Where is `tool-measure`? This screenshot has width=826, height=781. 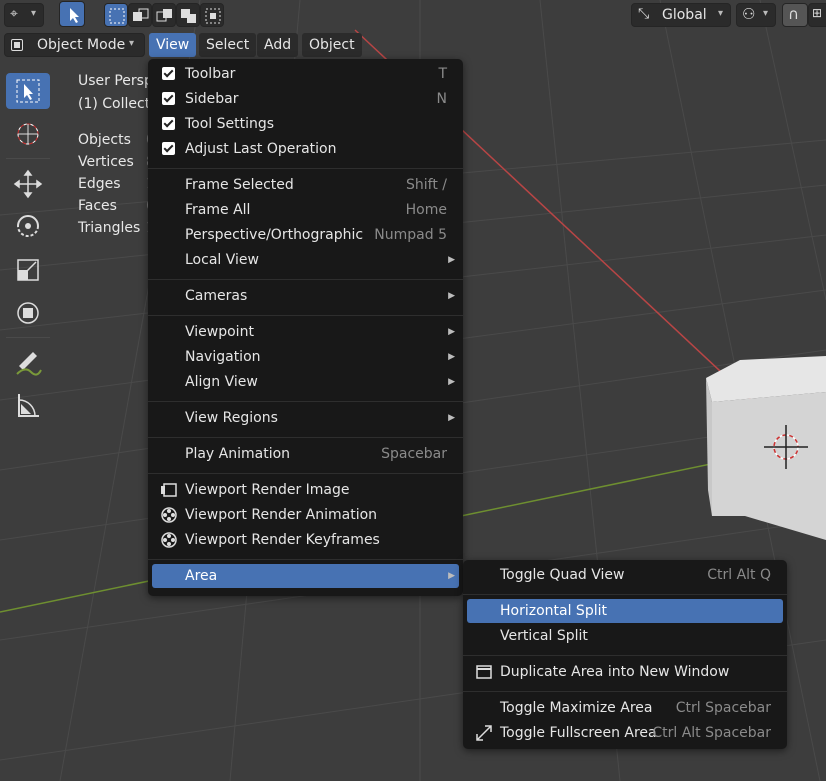 tool-measure is located at coordinates (28, 405).